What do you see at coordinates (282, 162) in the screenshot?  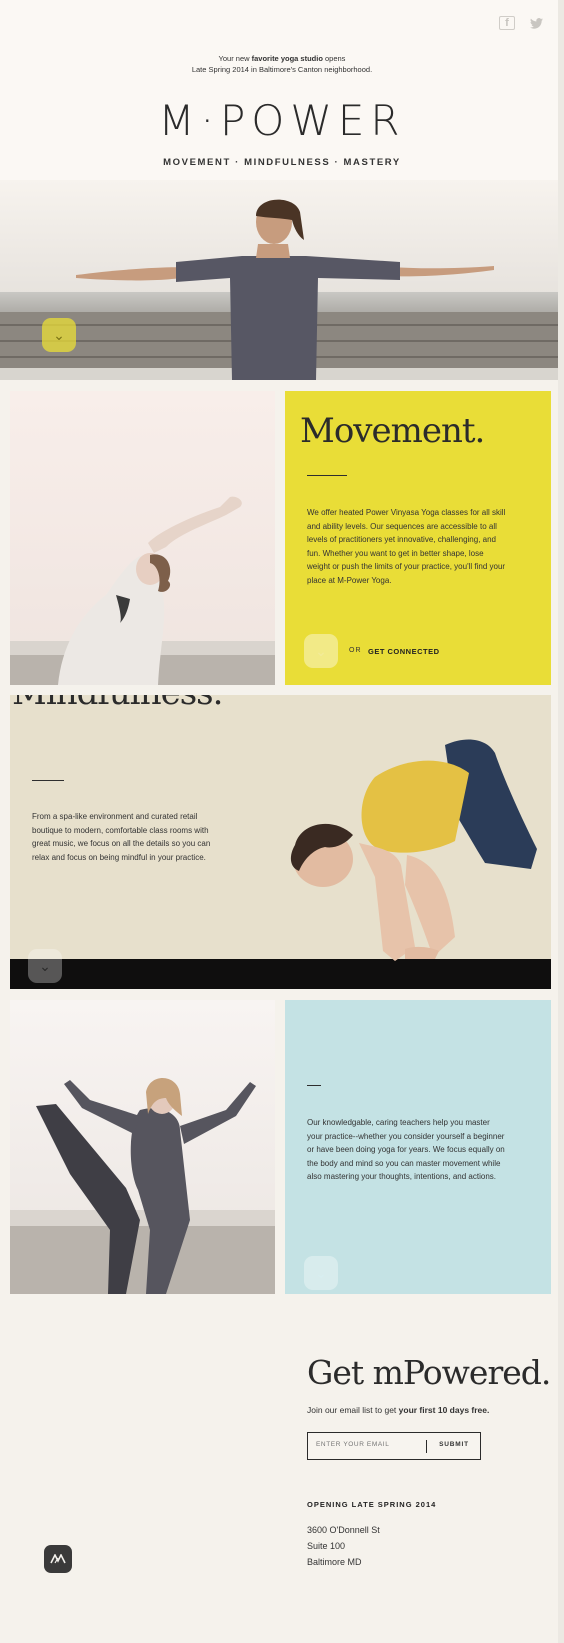 I see `hero-pillars: MOVEMENT · MINDFULNESS · MASTERY` at bounding box center [282, 162].